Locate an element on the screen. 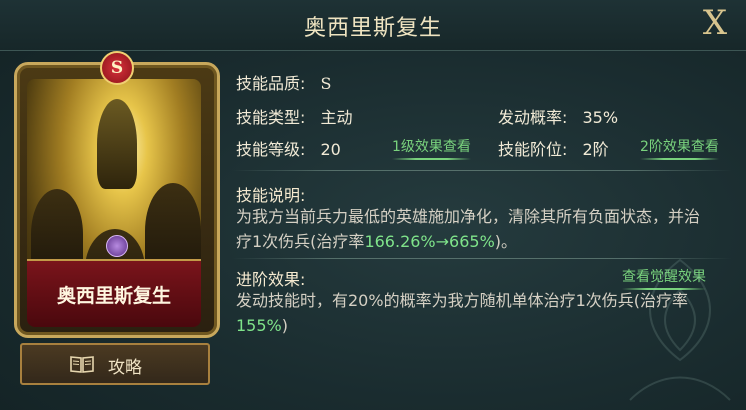 Image resolution: width=746 pixels, height=410 pixels. background-ornament is located at coordinates (680, 329).